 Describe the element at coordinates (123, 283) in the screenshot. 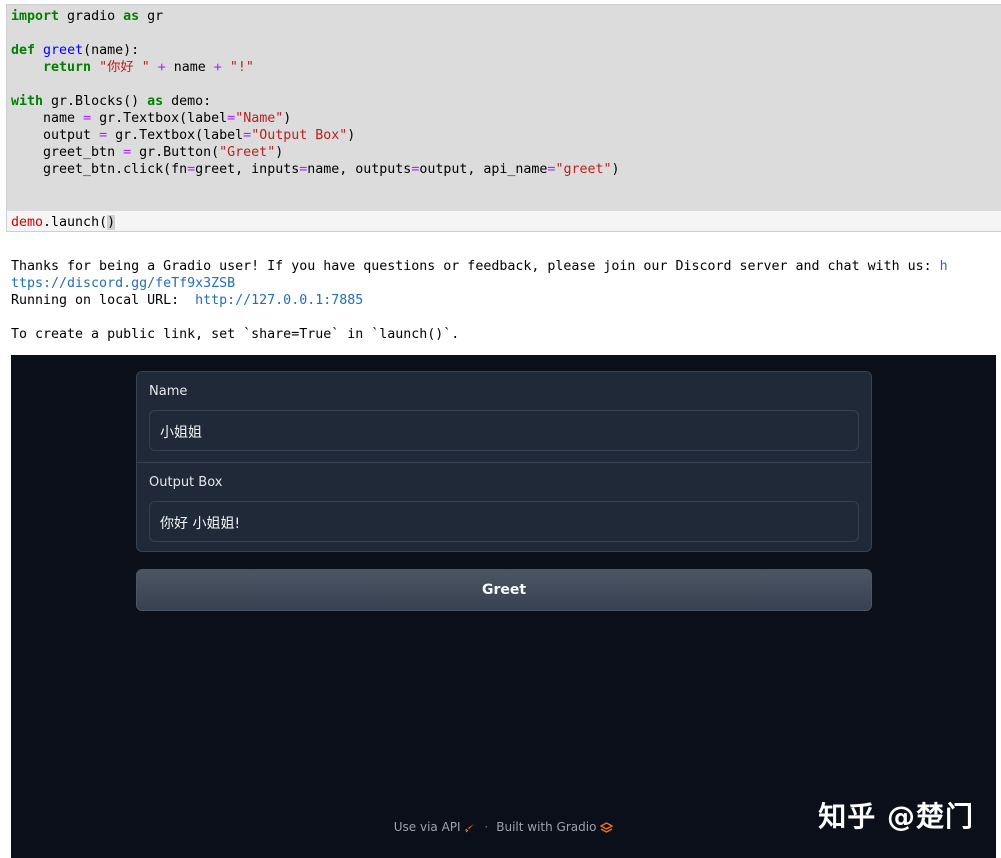

I see `discord-link-cont: ttps://discord.gg/feTf9x3ZSB` at that location.